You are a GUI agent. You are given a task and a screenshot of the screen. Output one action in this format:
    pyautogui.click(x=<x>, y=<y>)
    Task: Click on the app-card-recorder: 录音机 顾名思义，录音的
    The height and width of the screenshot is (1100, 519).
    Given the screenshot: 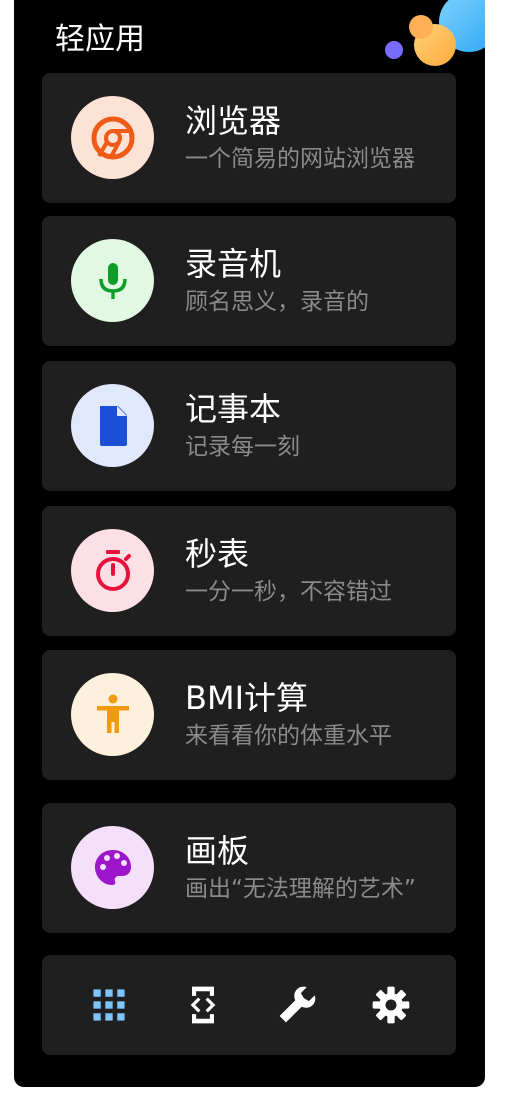 What is the action you would take?
    pyautogui.click(x=249, y=281)
    